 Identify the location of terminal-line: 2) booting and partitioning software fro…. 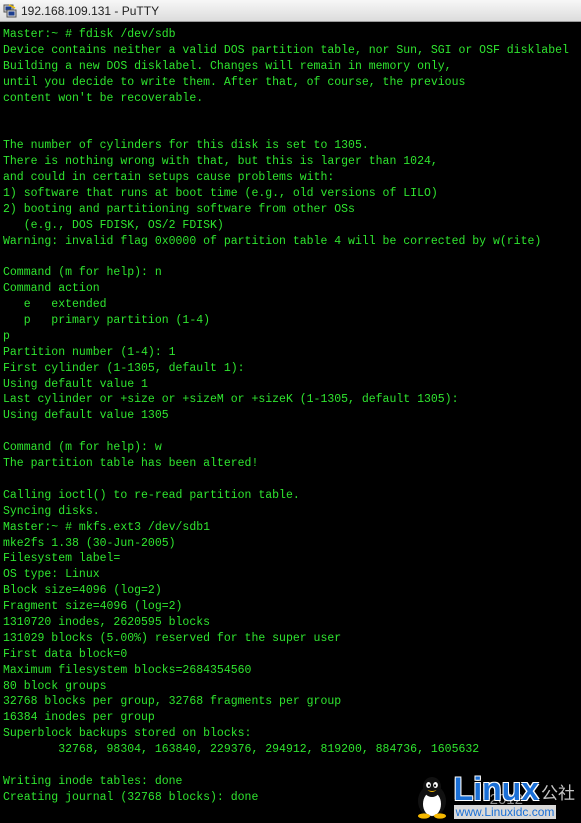
(179, 209).